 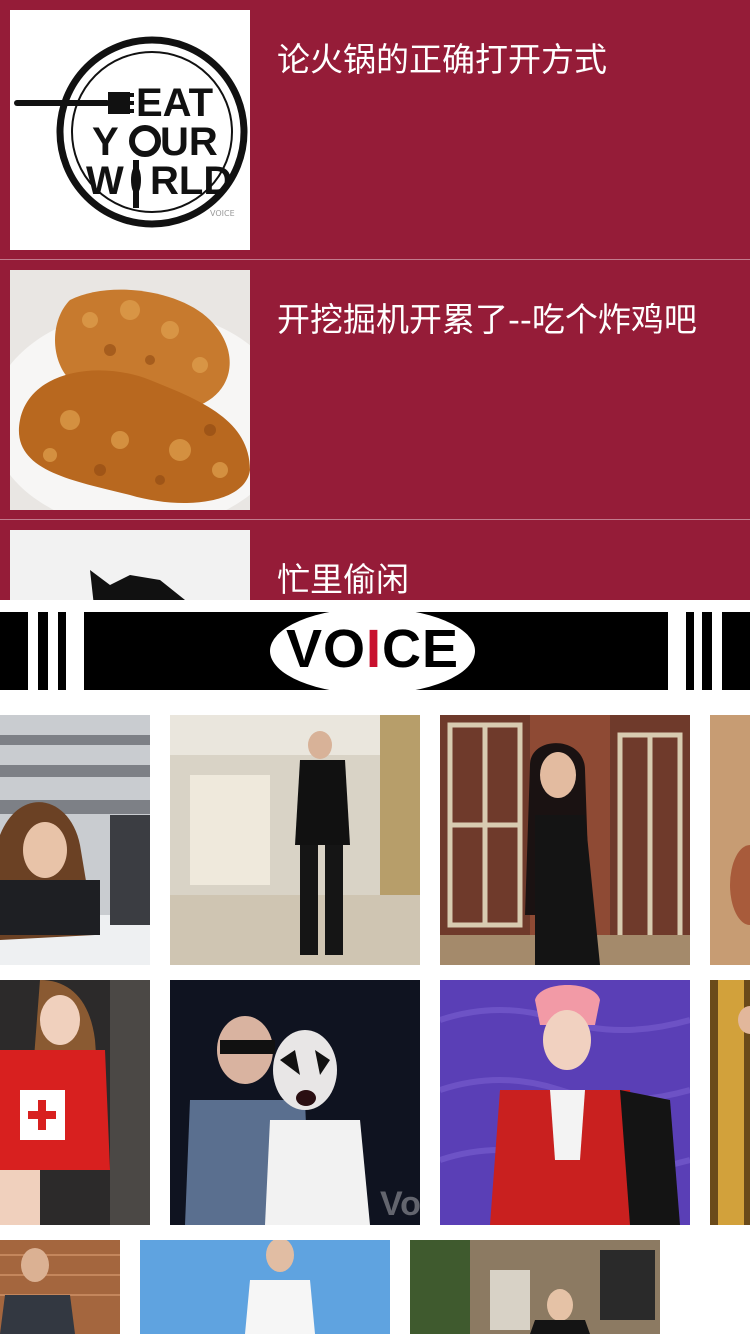 I want to click on hallway-man-photo, so click(x=295, y=840).